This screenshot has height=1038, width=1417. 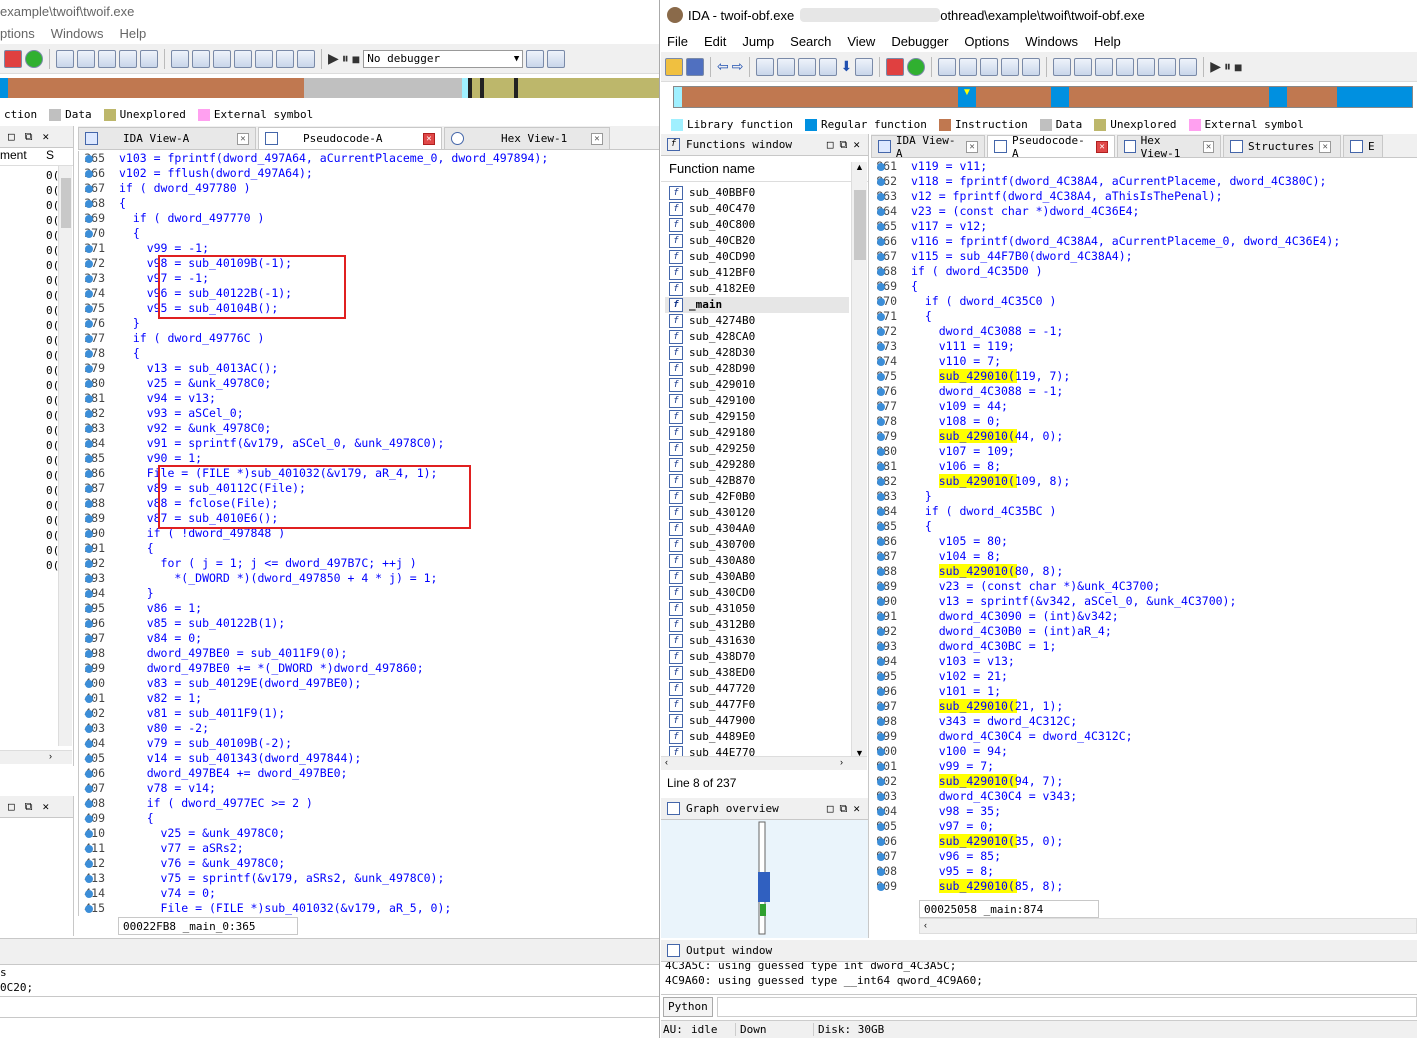 What do you see at coordinates (1144, 496) in the screenshot?
I see `code-line: 883 }` at bounding box center [1144, 496].